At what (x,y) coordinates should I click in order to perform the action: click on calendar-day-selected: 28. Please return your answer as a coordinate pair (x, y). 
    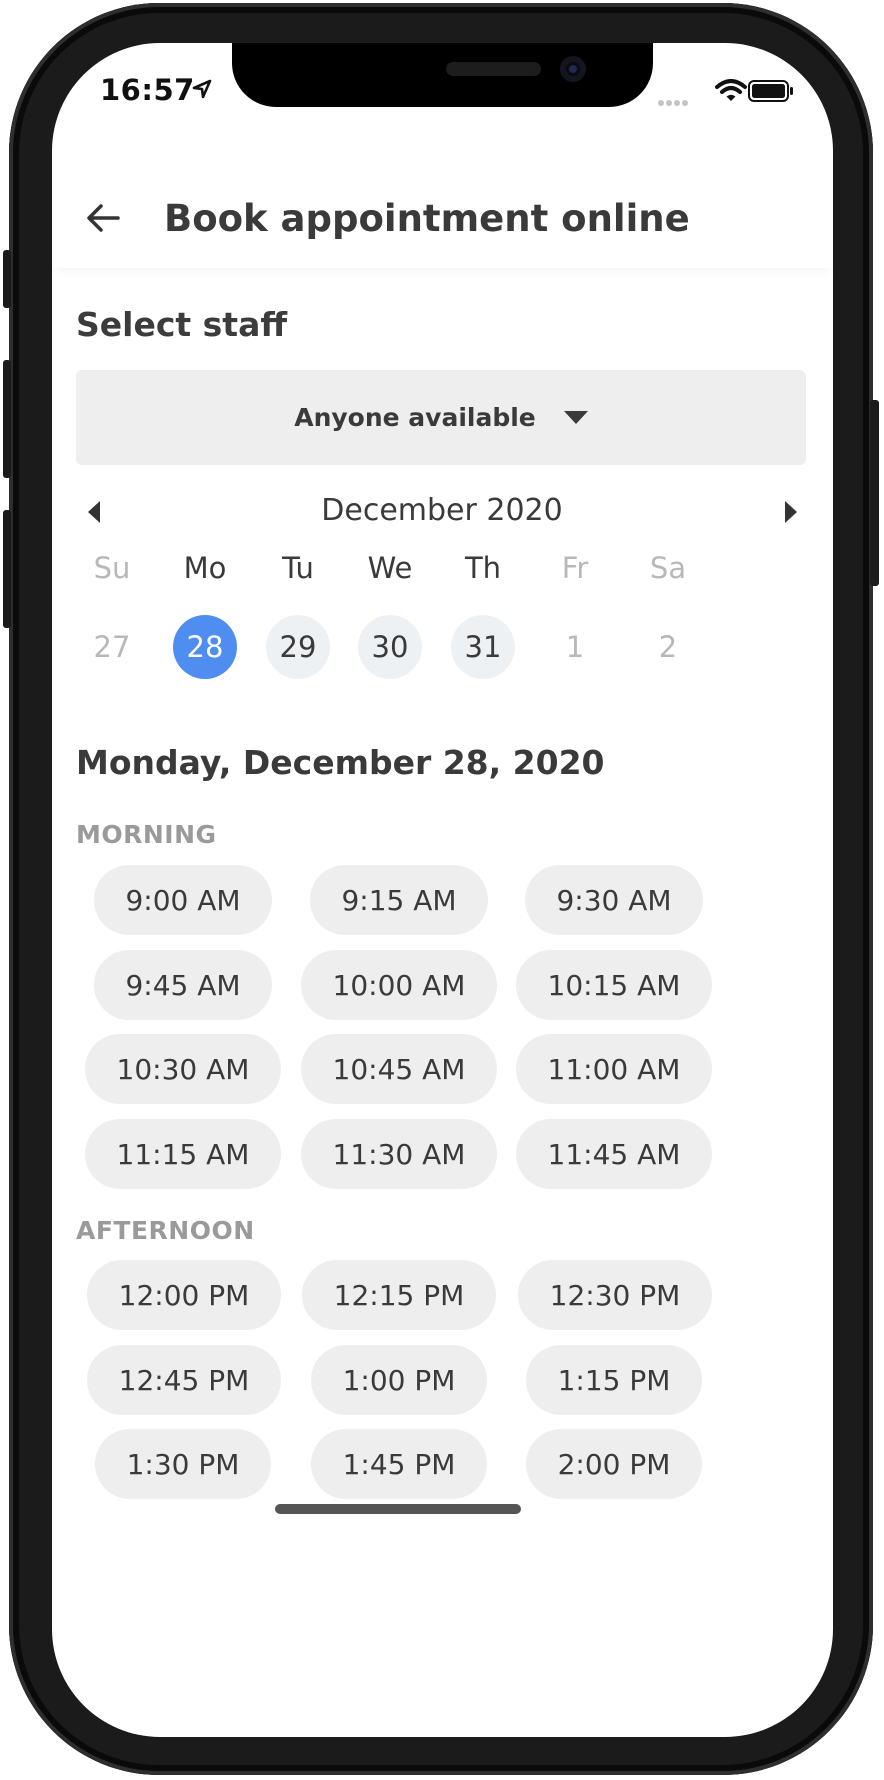
    Looking at the image, I should click on (205, 647).